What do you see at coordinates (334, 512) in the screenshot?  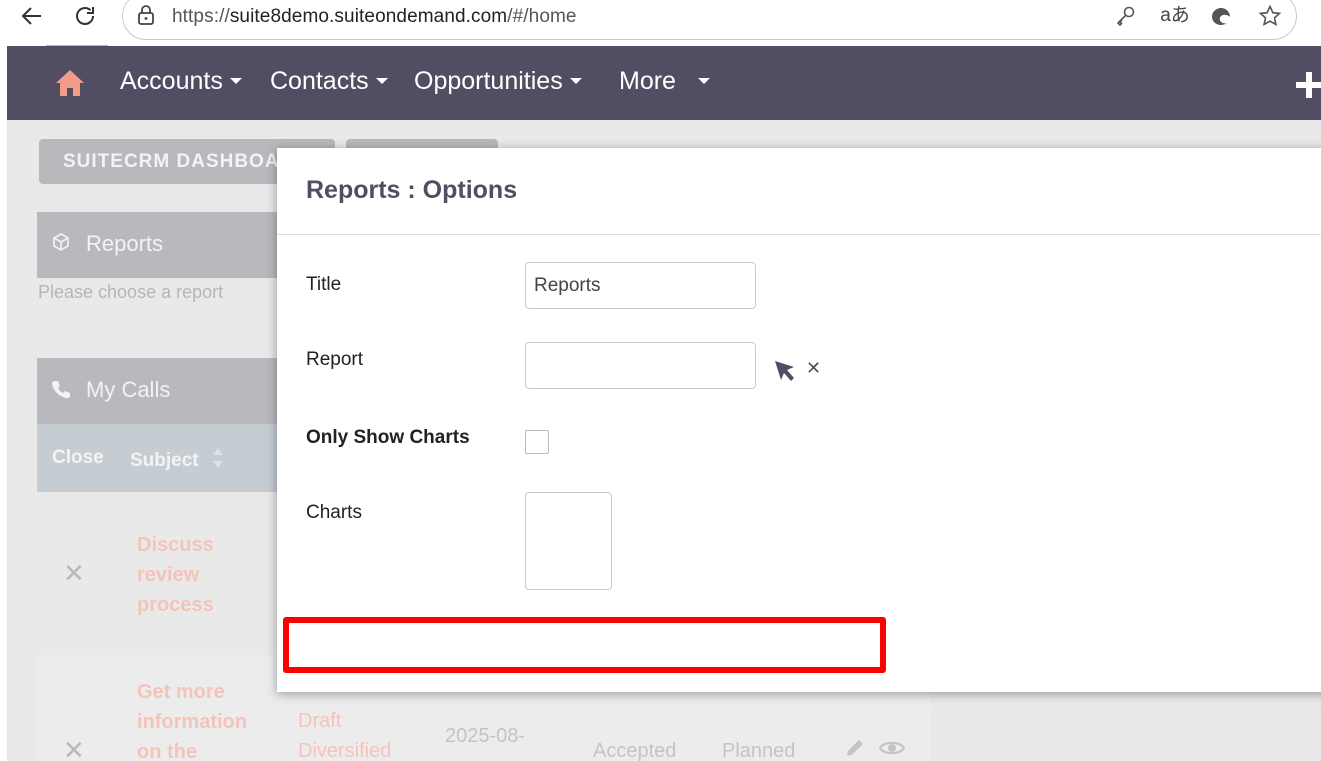 I see `charts-label: Charts` at bounding box center [334, 512].